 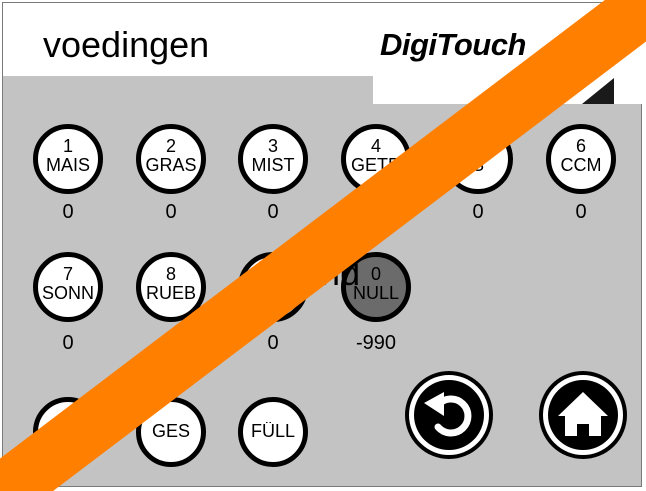 I want to click on feed-button-5: S, so click(x=478, y=159).